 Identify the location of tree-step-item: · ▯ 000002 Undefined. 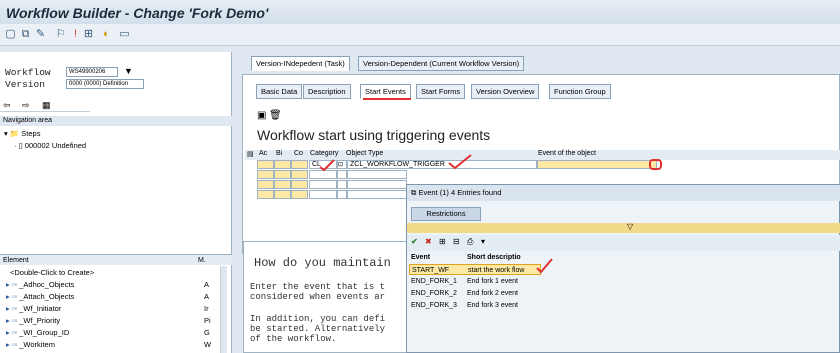
(50, 145).